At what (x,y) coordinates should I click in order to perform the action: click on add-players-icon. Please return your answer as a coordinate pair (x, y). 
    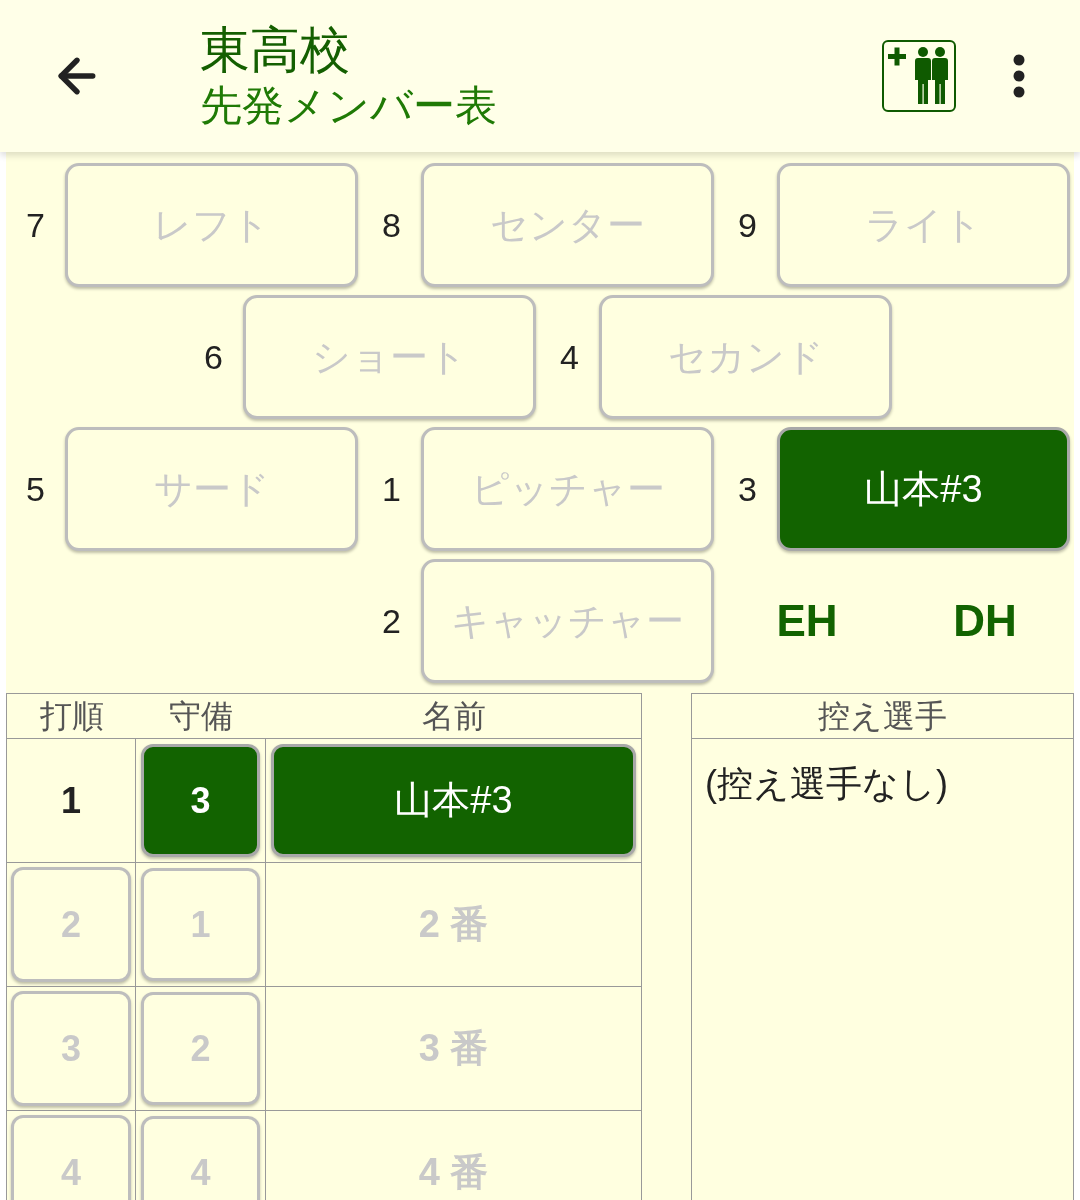
    Looking at the image, I should click on (919, 76).